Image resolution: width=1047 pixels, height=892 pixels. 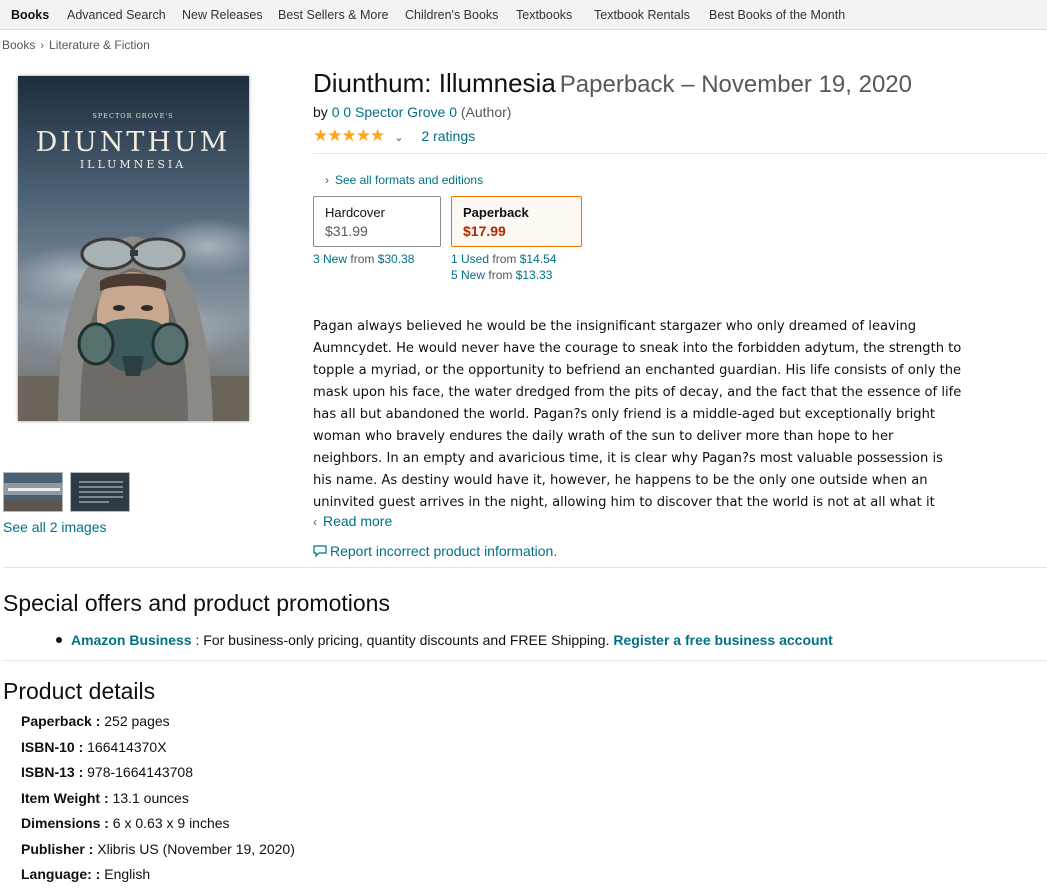 What do you see at coordinates (735, 84) in the screenshot?
I see `product-format-date: Paperback – November 19, 2020` at bounding box center [735, 84].